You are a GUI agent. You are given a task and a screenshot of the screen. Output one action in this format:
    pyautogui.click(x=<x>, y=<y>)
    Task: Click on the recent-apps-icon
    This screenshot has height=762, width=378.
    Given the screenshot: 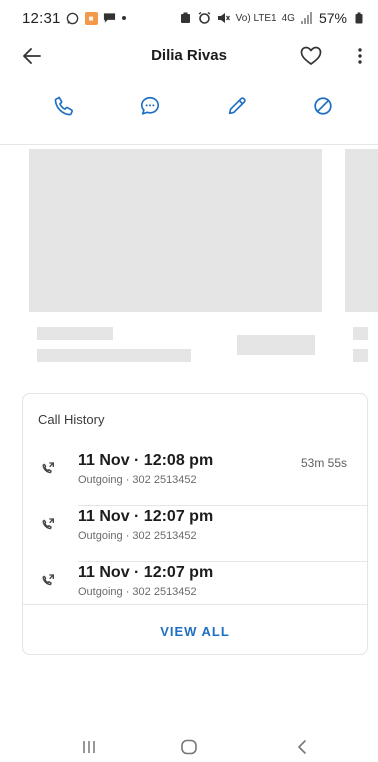 What is the action you would take?
    pyautogui.click(x=89, y=749)
    